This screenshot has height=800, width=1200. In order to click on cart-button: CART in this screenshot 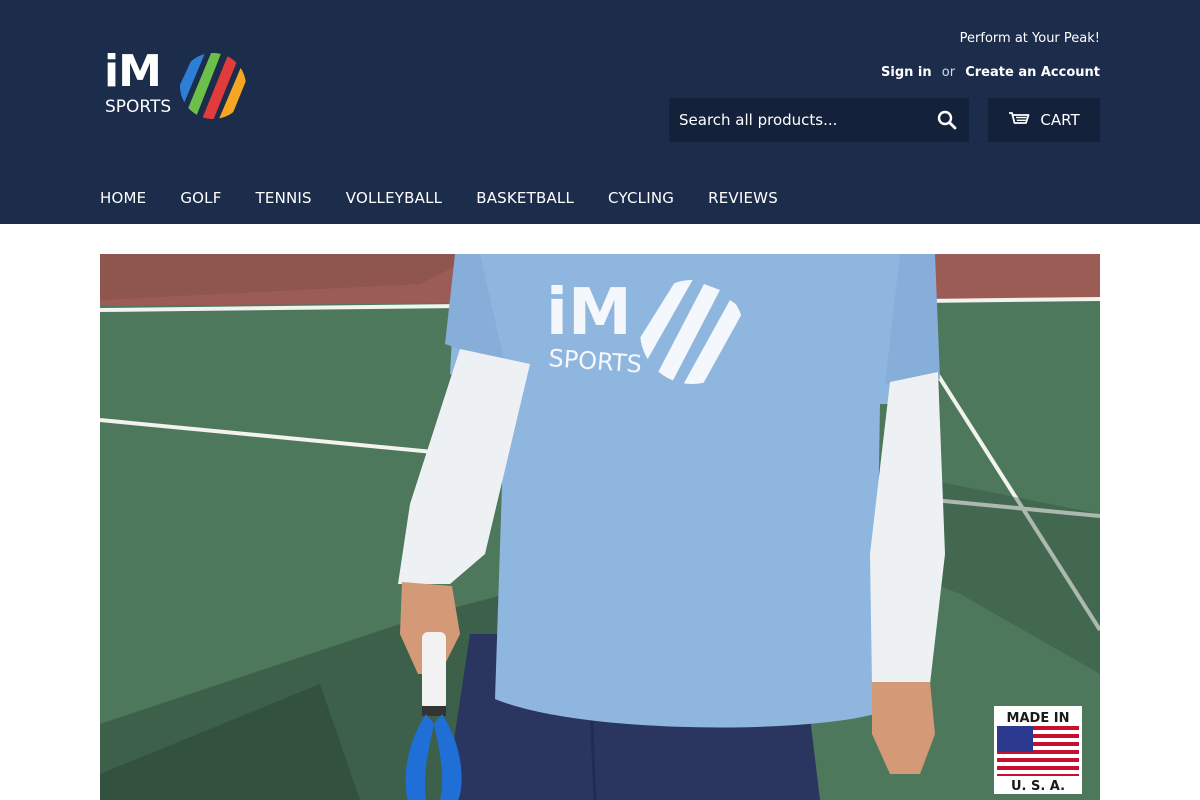, I will do `click(1044, 120)`.